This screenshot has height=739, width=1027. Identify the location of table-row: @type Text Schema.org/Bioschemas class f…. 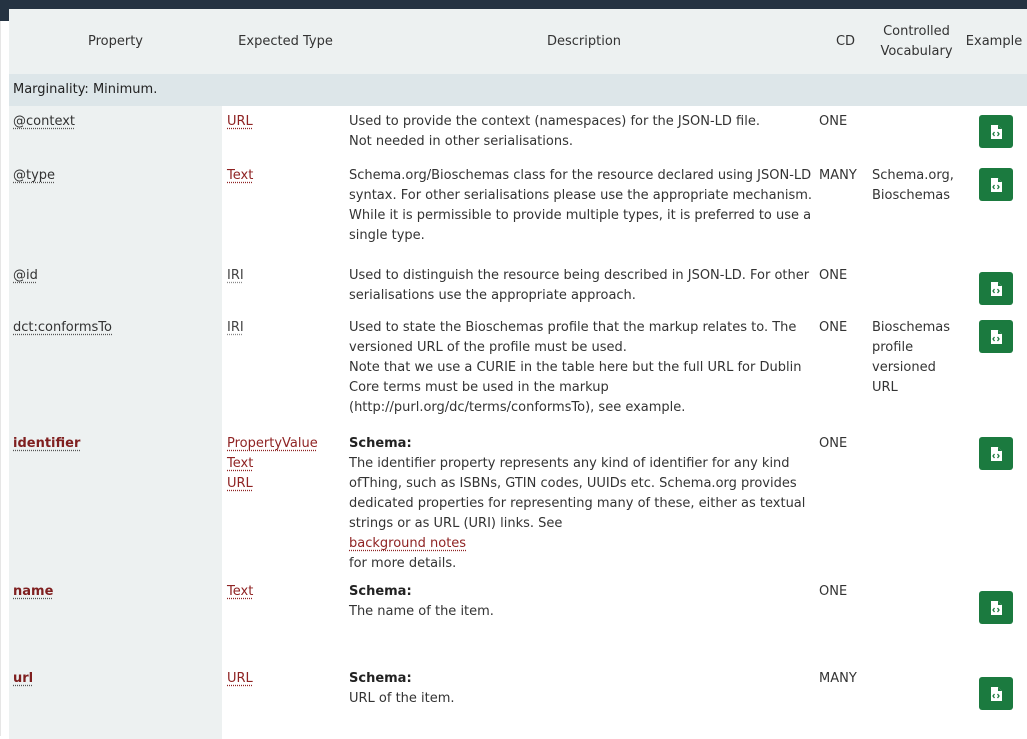
(518, 210).